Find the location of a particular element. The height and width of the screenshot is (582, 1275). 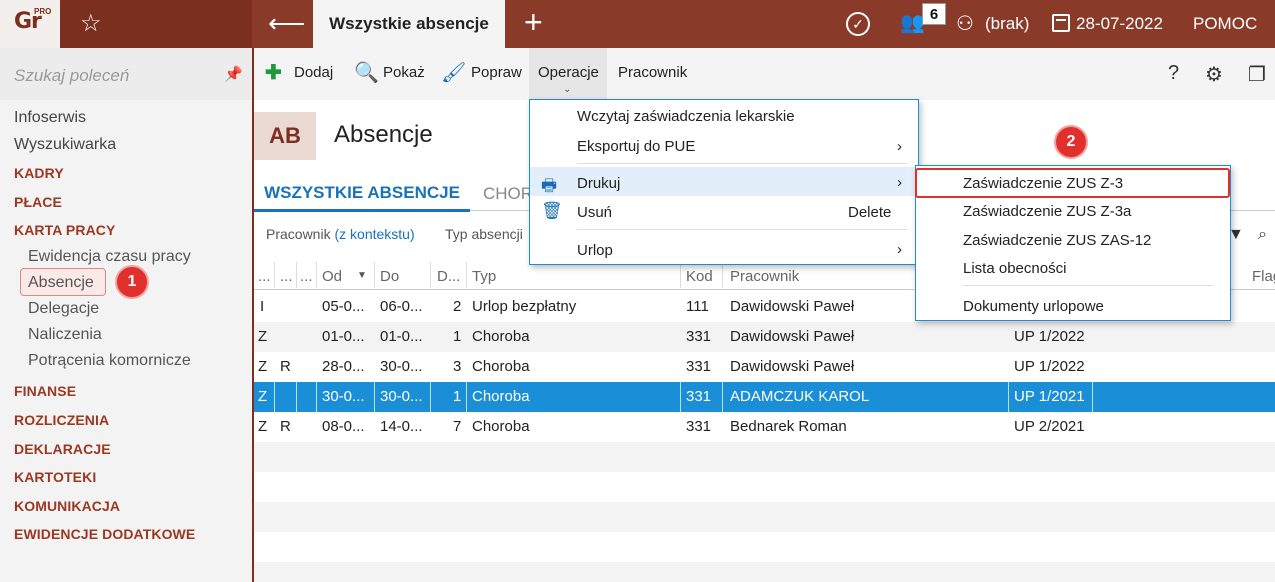

calendar-icon is located at coordinates (1061, 23).